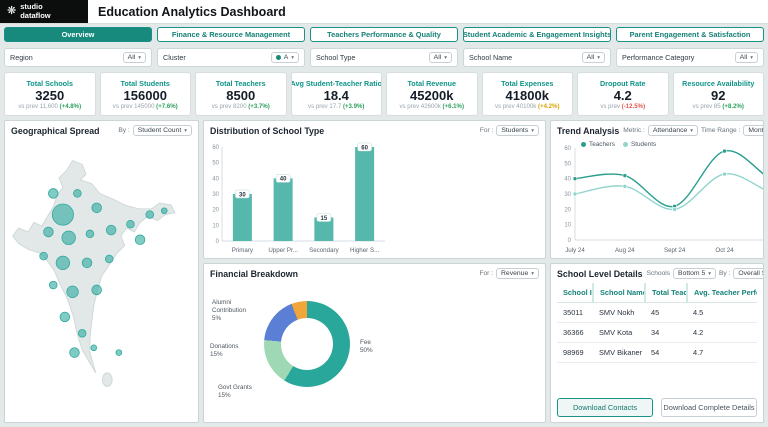 The width and height of the screenshot is (768, 427). What do you see at coordinates (634, 130) in the screenshot?
I see `metric-label: Metric :` at bounding box center [634, 130].